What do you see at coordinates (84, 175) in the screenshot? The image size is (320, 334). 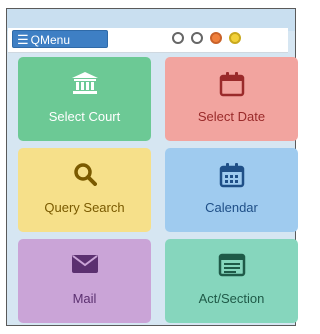 I see `search-icon` at bounding box center [84, 175].